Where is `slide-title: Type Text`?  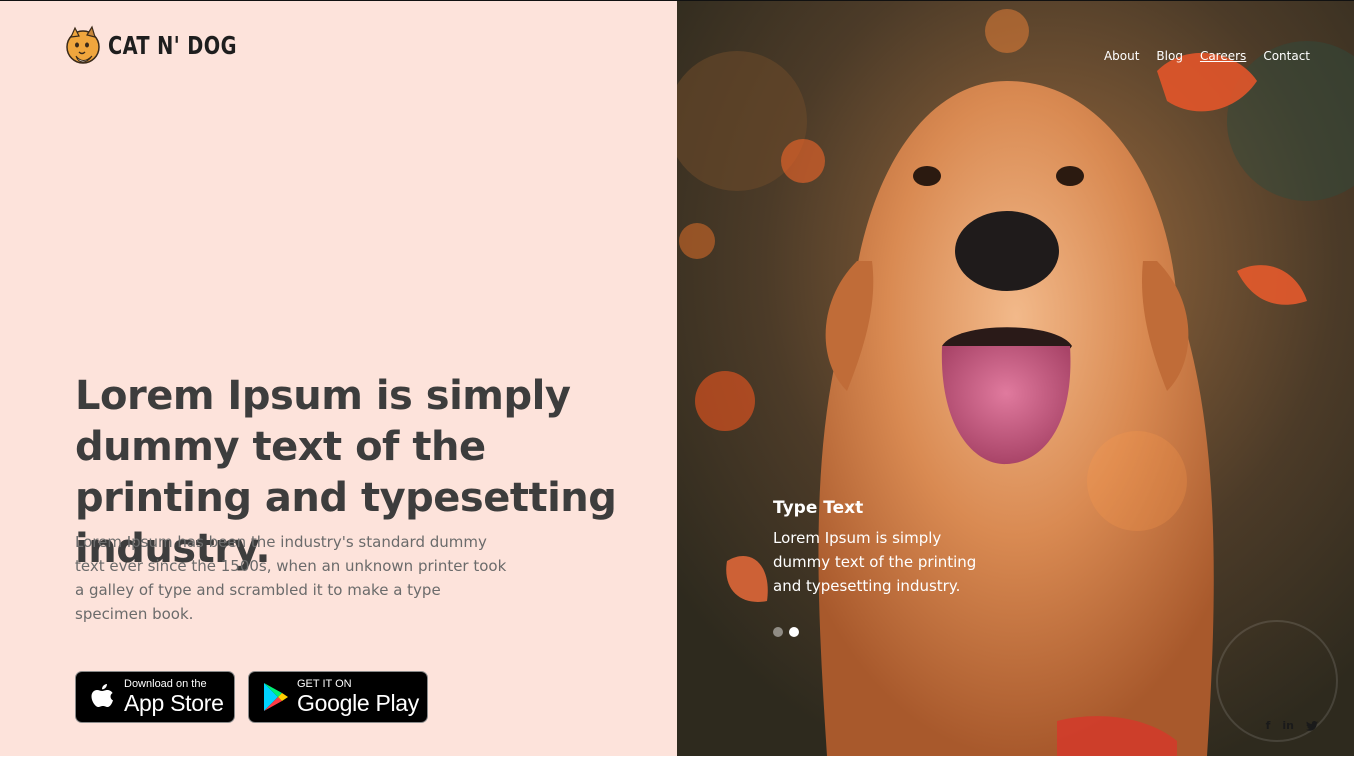 slide-title: Type Text is located at coordinates (818, 508).